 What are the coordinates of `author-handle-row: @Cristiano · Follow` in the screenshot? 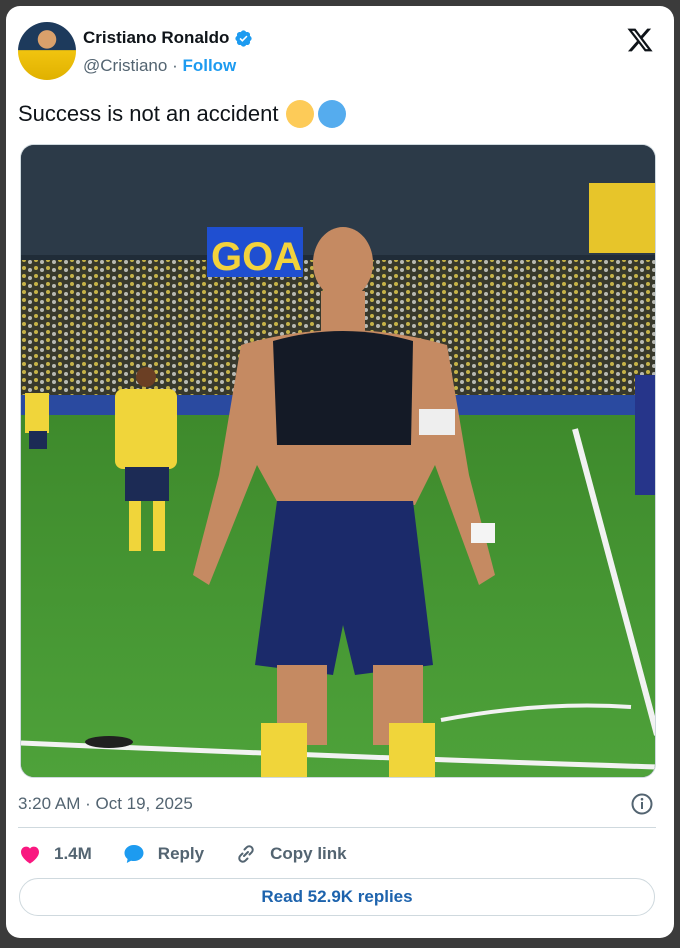 It's located at (159, 66).